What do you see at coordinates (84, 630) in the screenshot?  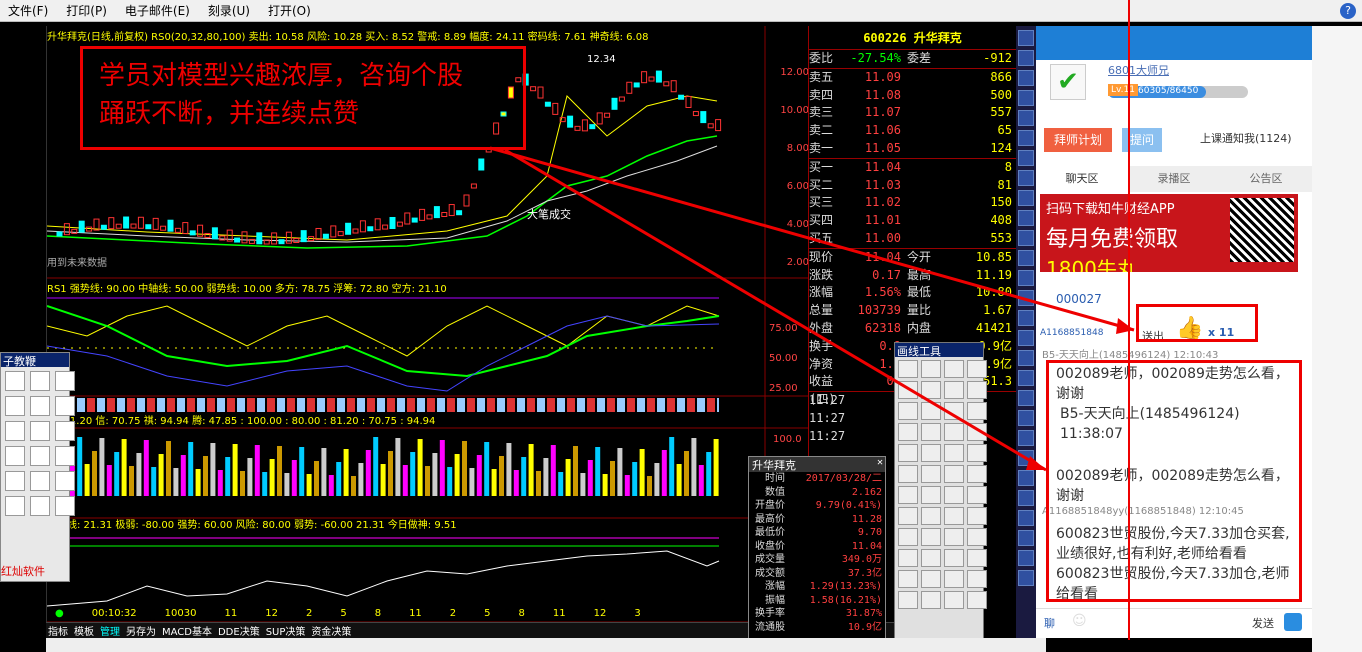 I see `tab-template: 模板` at bounding box center [84, 630].